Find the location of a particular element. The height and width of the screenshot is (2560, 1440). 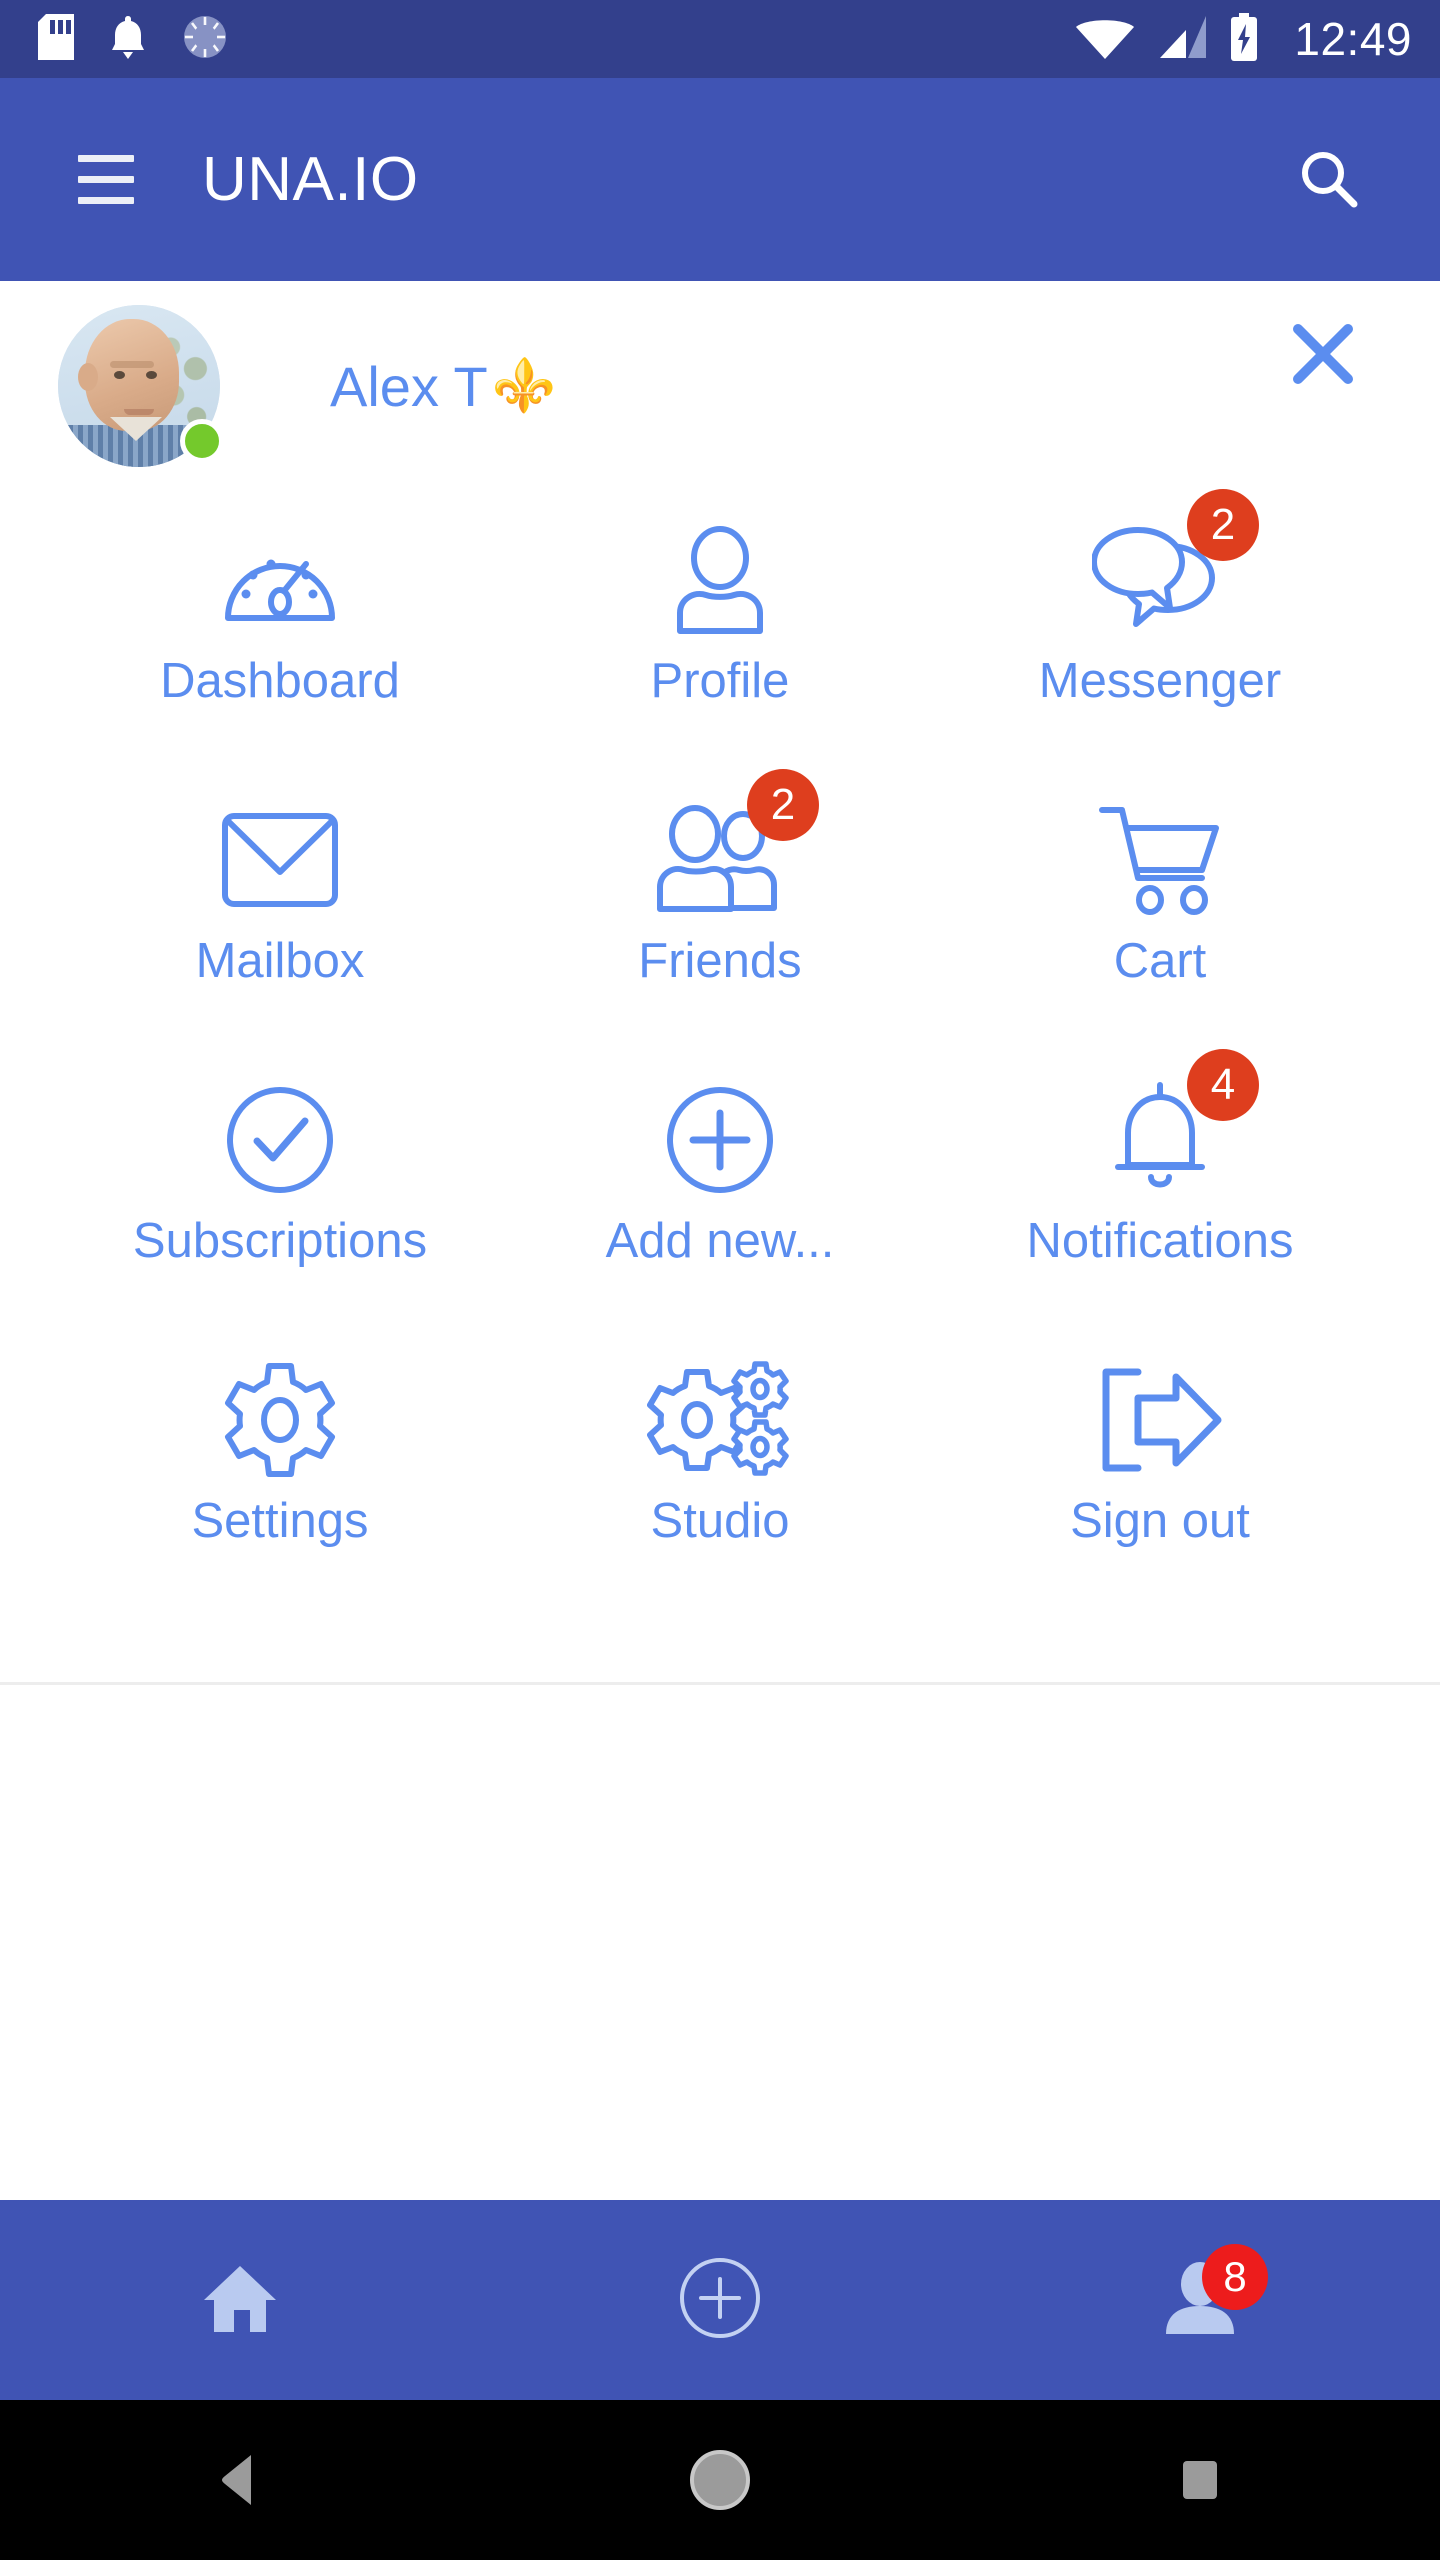

menu-item-label: Sign out is located at coordinates (1160, 1521).